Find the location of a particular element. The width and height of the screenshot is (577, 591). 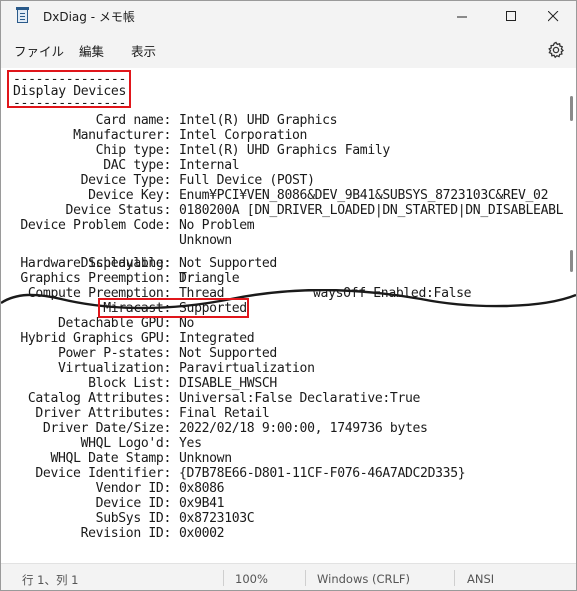

row-label: Driver Date/Size: is located at coordinates (106, 428).